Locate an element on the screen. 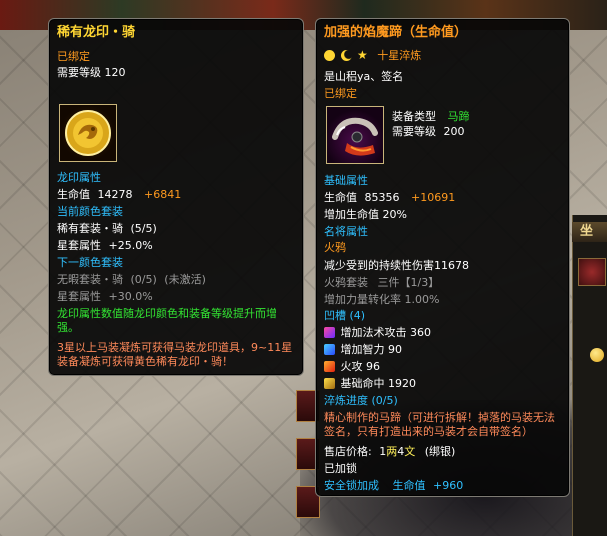 The image size is (607, 536). next-set-attr-value: +30.0% is located at coordinates (130, 296).